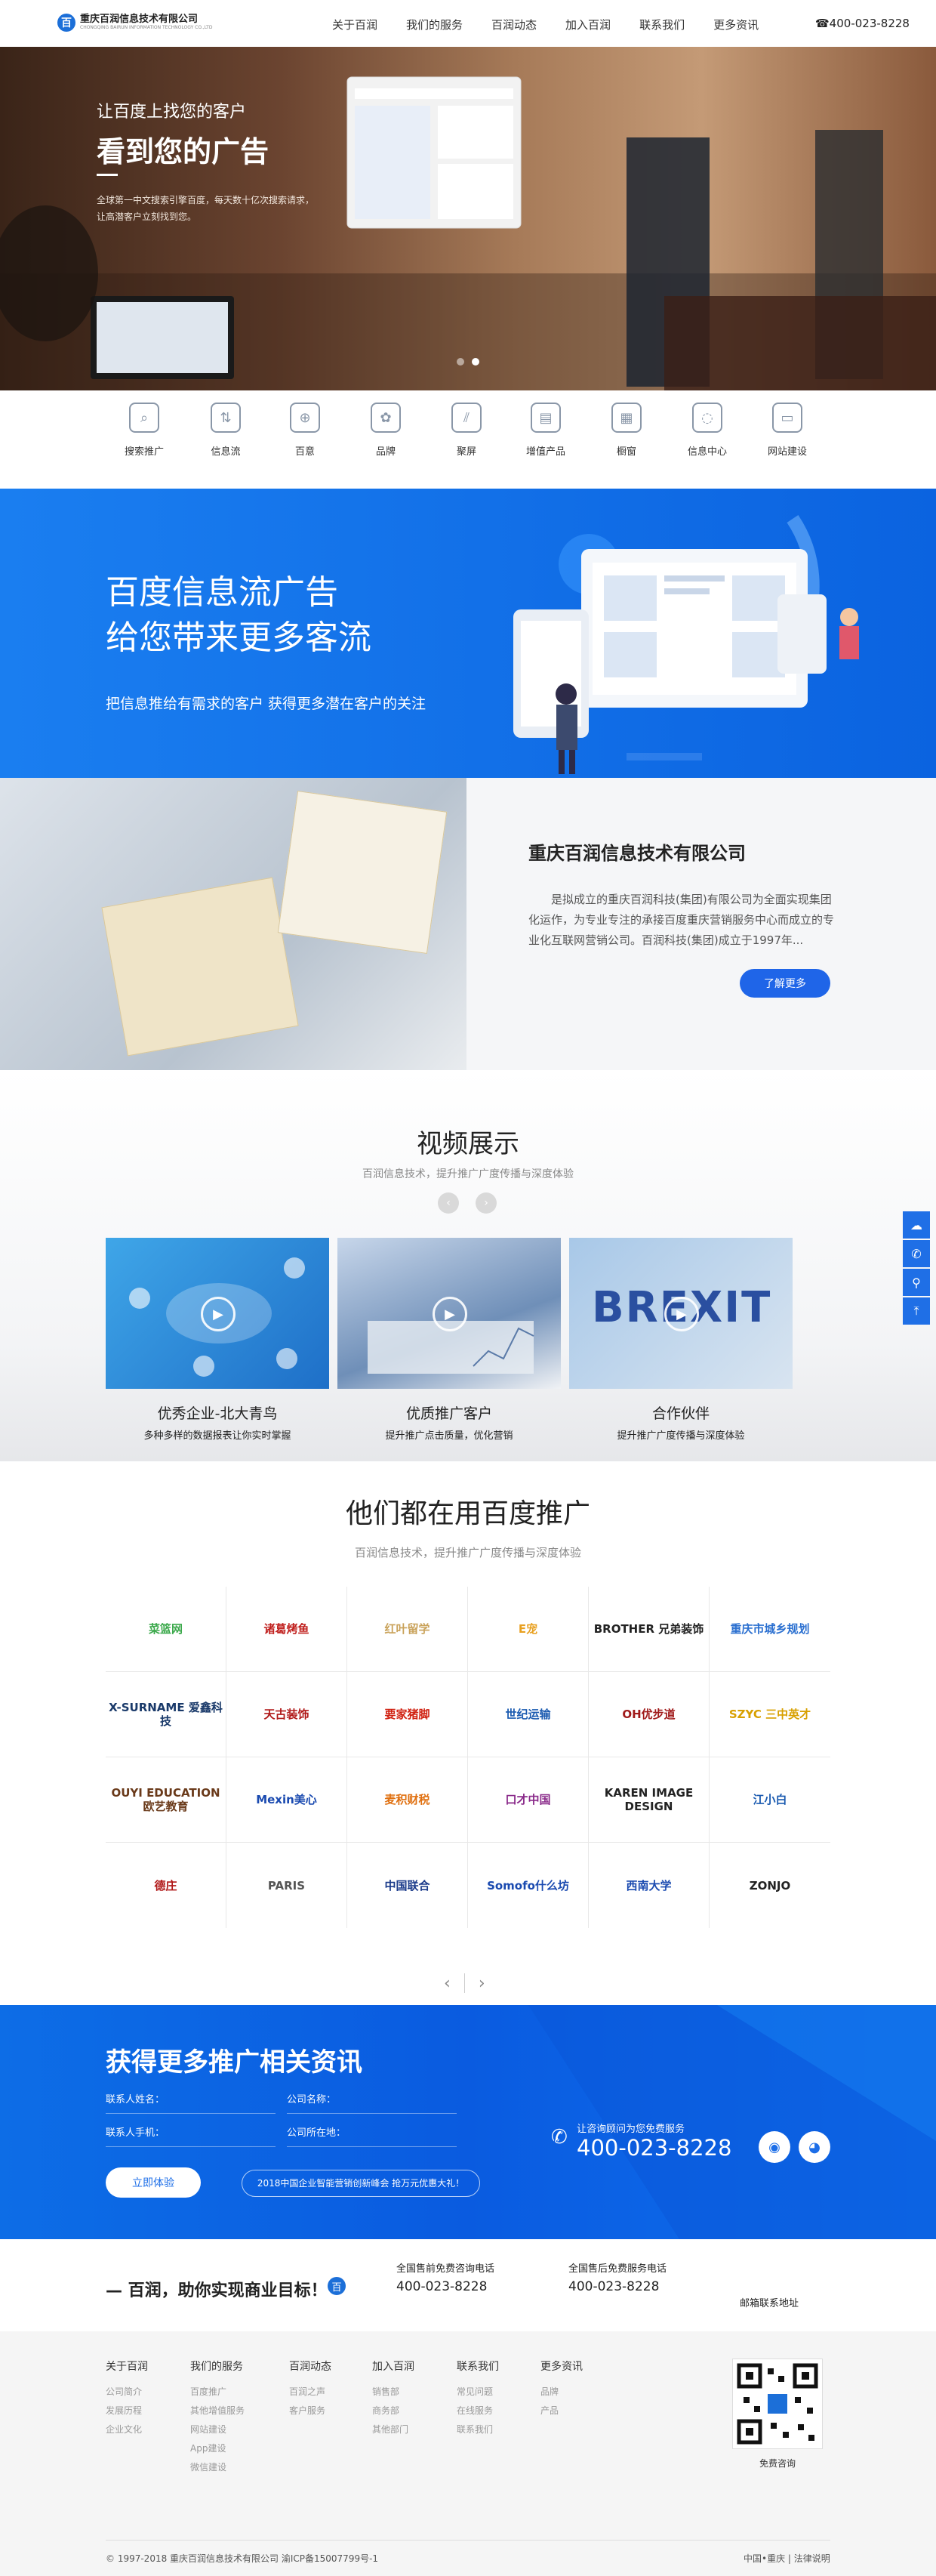  Describe the element at coordinates (916, 1311) in the screenshot. I see `back-to-top-icon: ⤒` at that location.